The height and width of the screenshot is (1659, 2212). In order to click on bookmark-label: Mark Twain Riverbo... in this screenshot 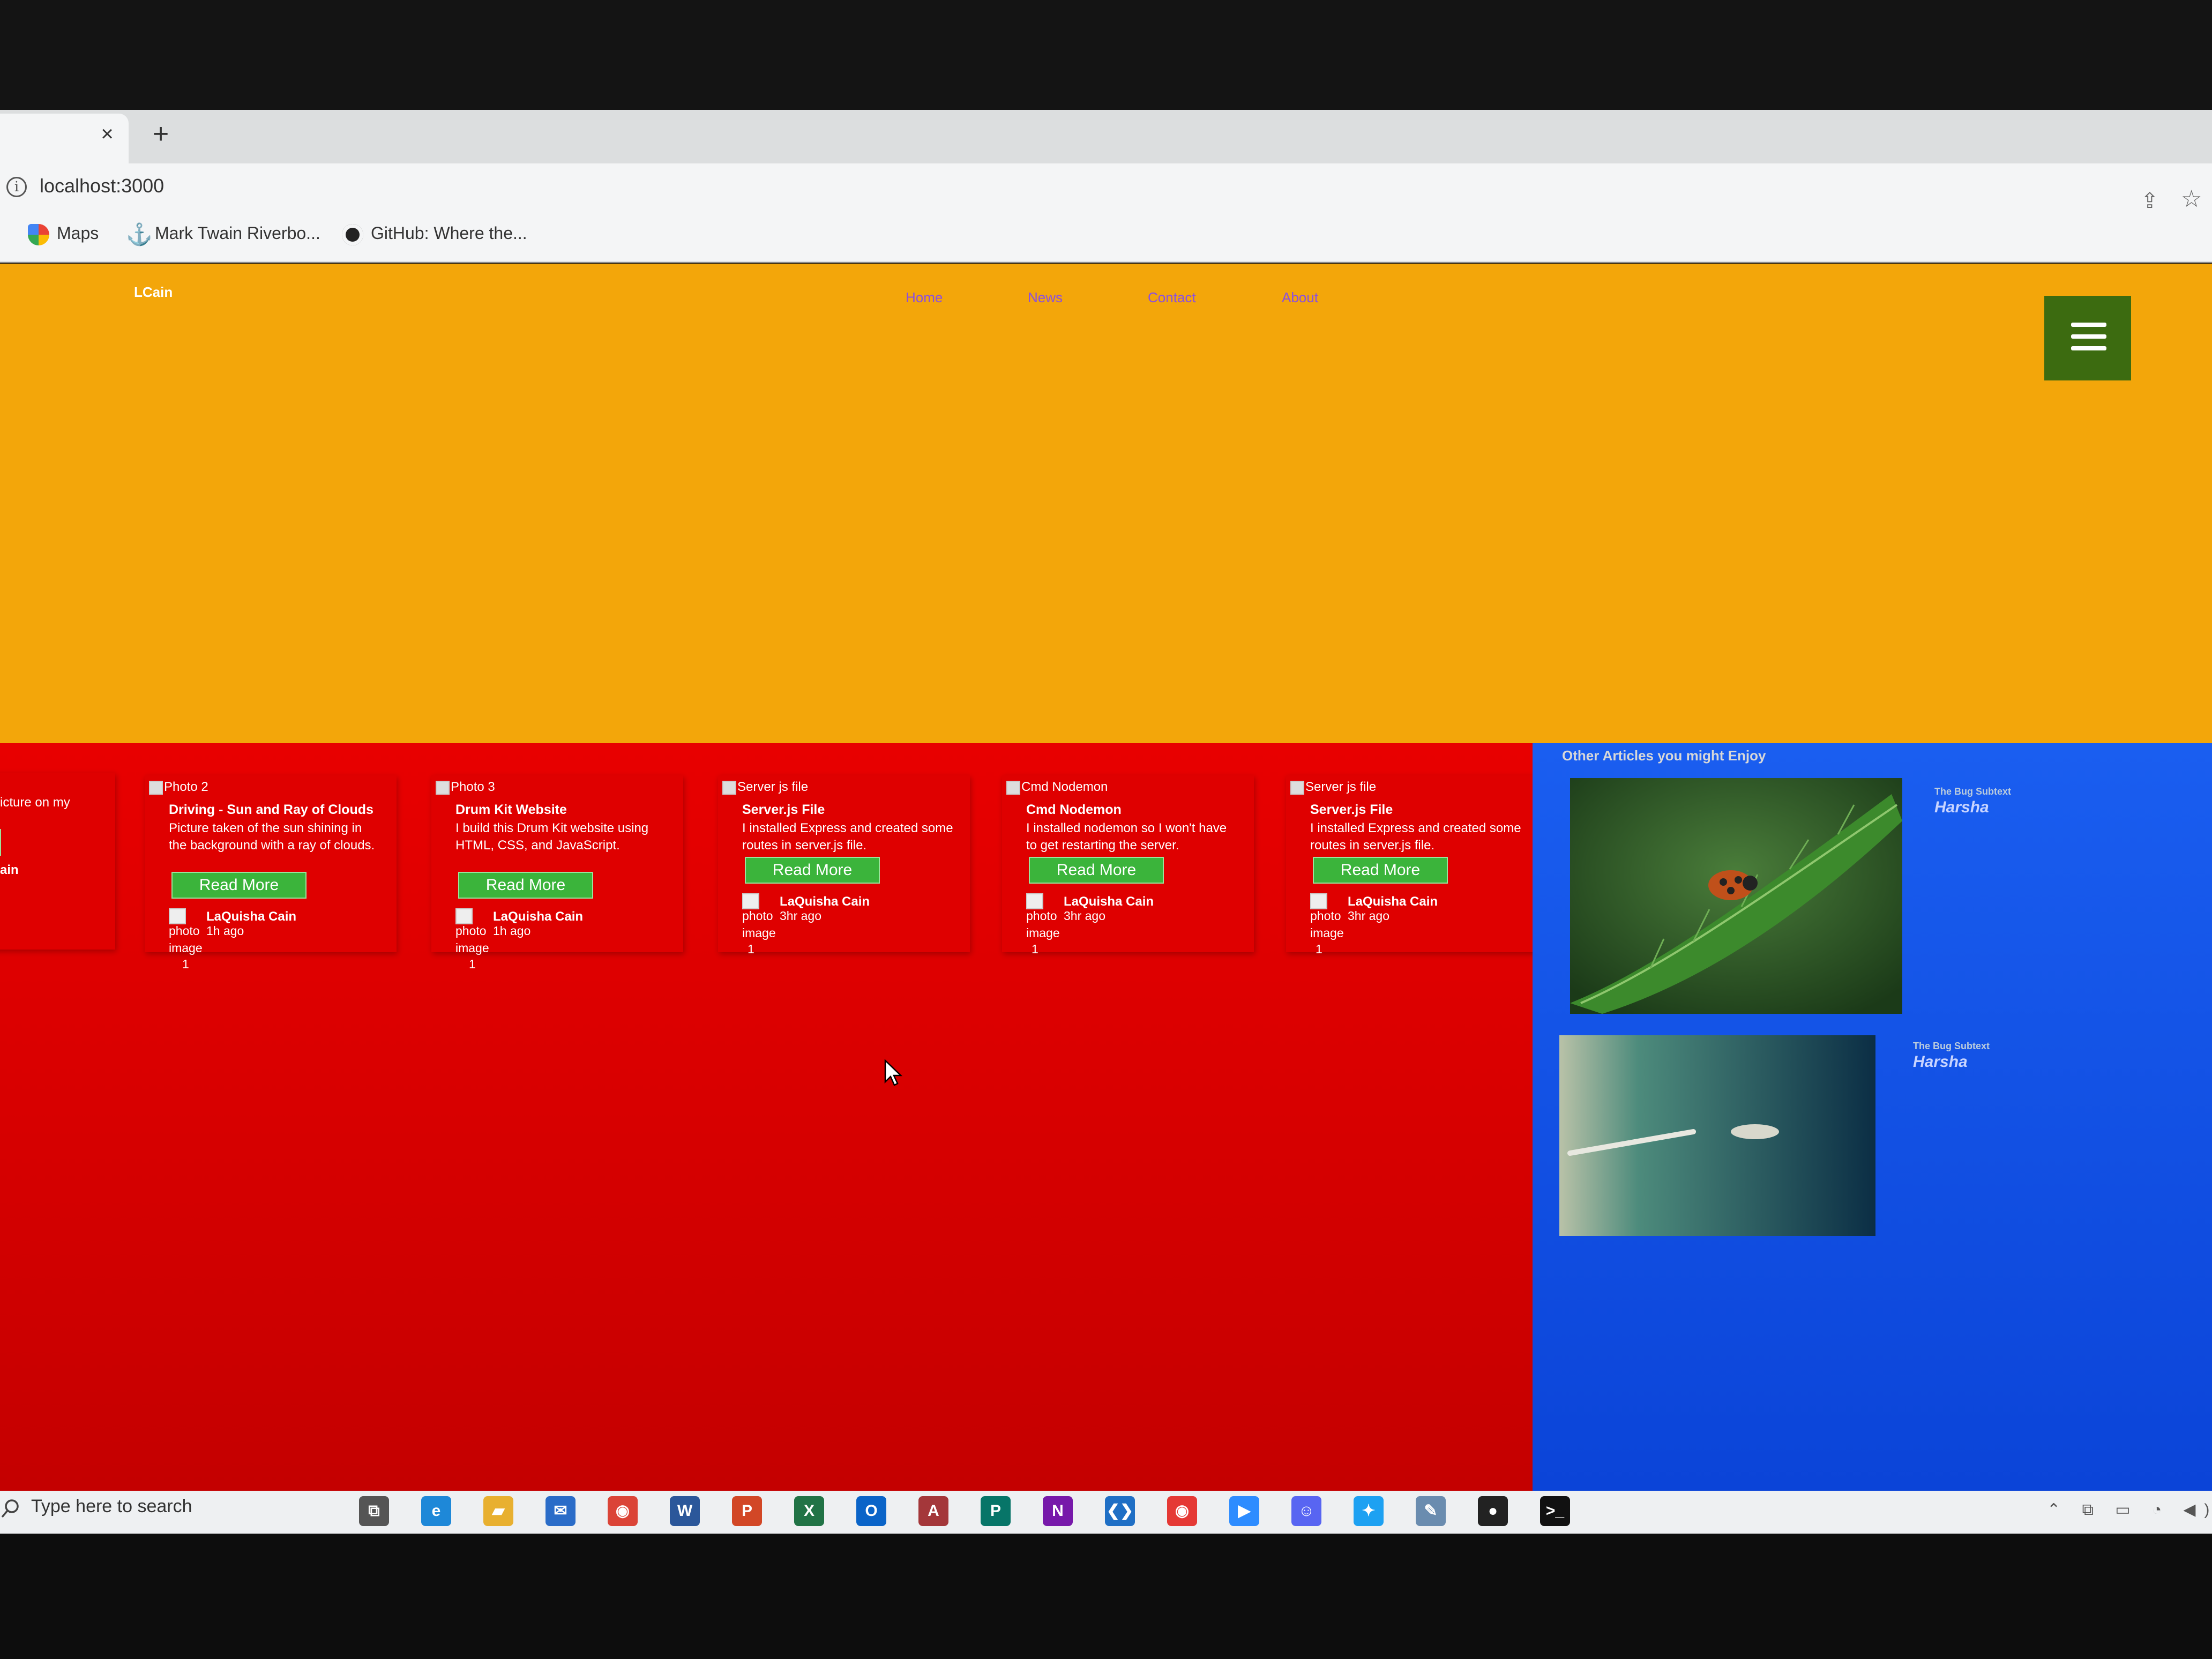, I will do `click(237, 233)`.